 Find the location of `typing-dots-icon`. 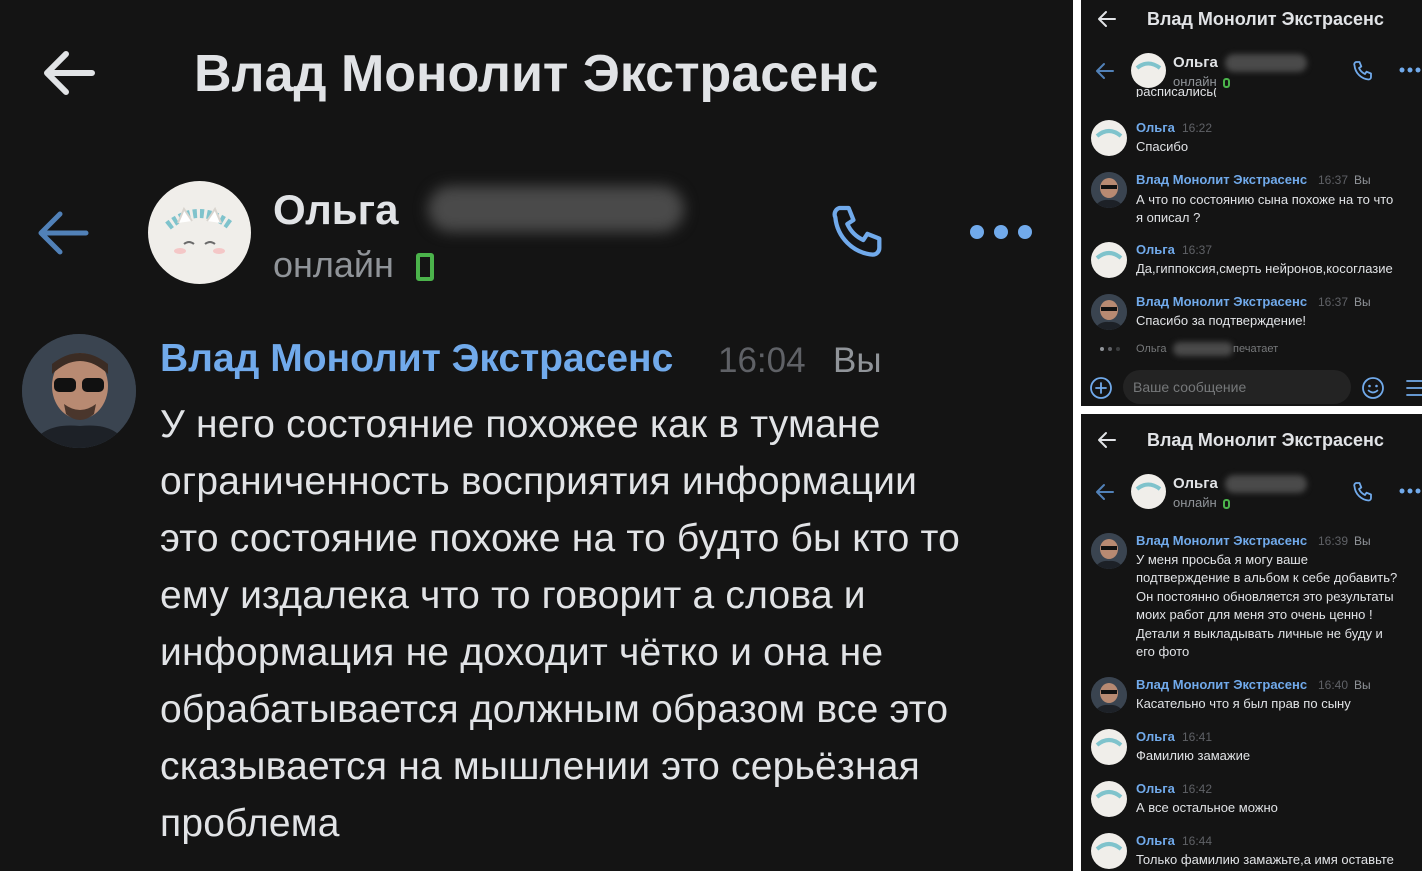

typing-dots-icon is located at coordinates (1110, 349).